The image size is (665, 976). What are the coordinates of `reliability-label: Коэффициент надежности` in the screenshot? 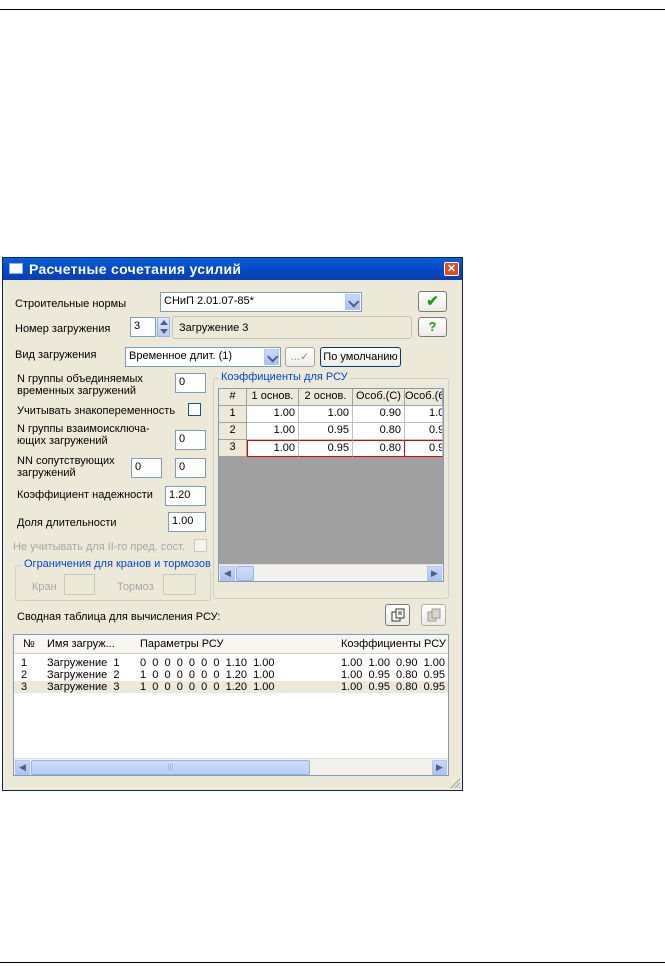 It's located at (85, 495).